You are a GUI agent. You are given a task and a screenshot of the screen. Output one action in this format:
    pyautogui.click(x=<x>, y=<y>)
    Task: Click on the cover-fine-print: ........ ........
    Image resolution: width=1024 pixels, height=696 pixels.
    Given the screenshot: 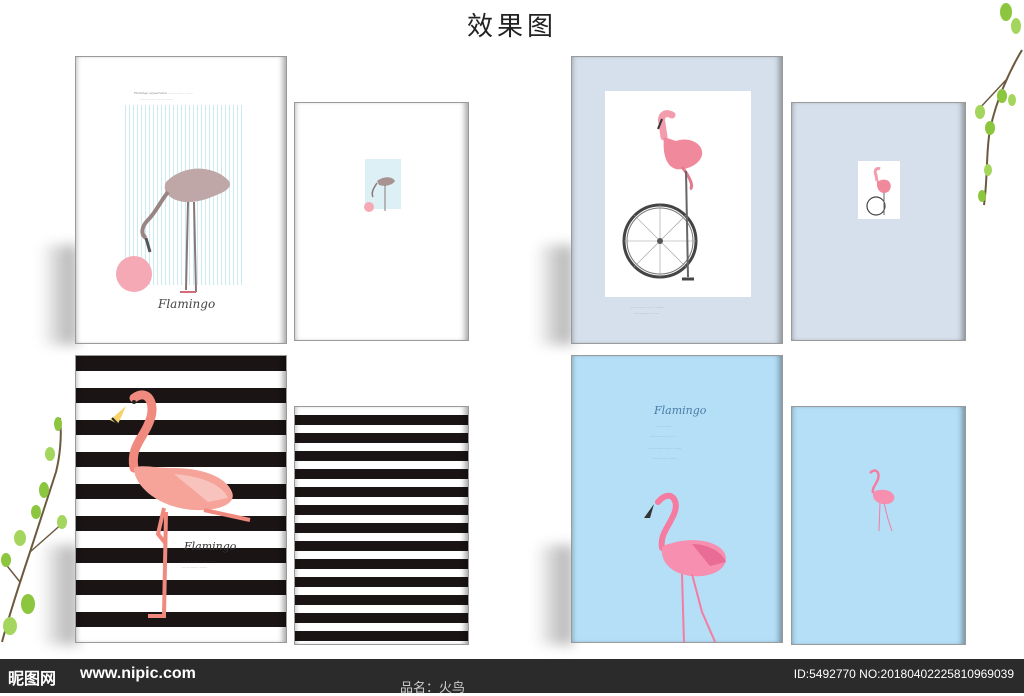 What is the action you would take?
    pyautogui.click(x=664, y=426)
    